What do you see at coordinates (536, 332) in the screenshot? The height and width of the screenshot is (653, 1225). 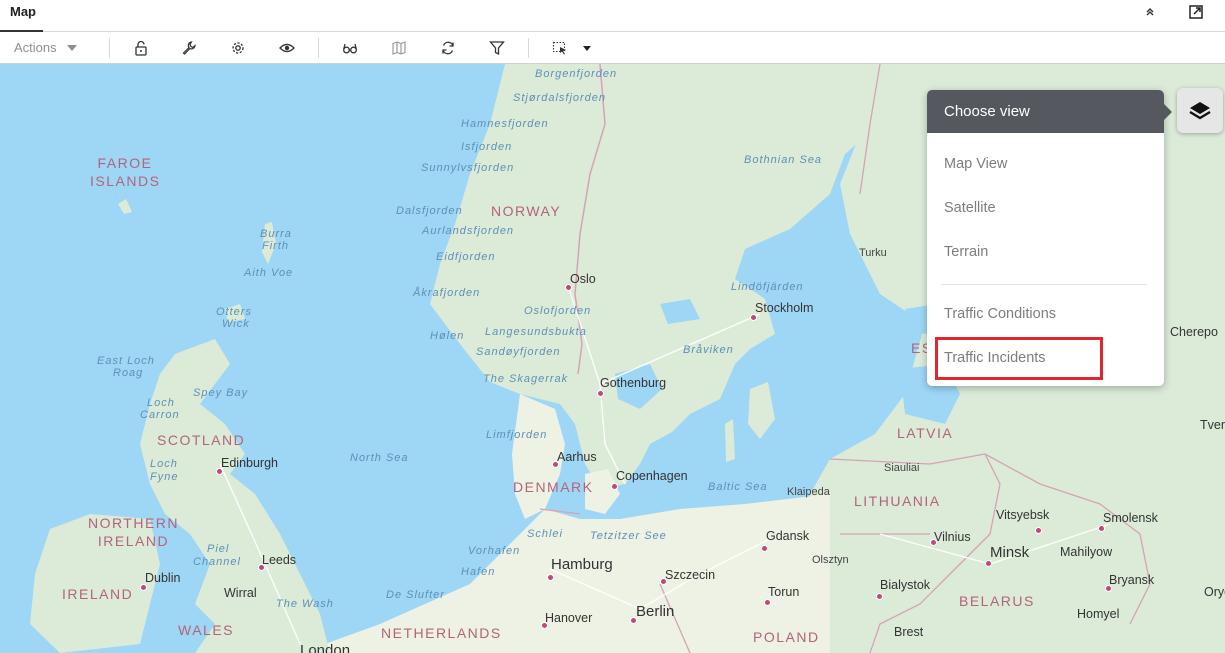 I see `water-label: Langesundsbukta` at bounding box center [536, 332].